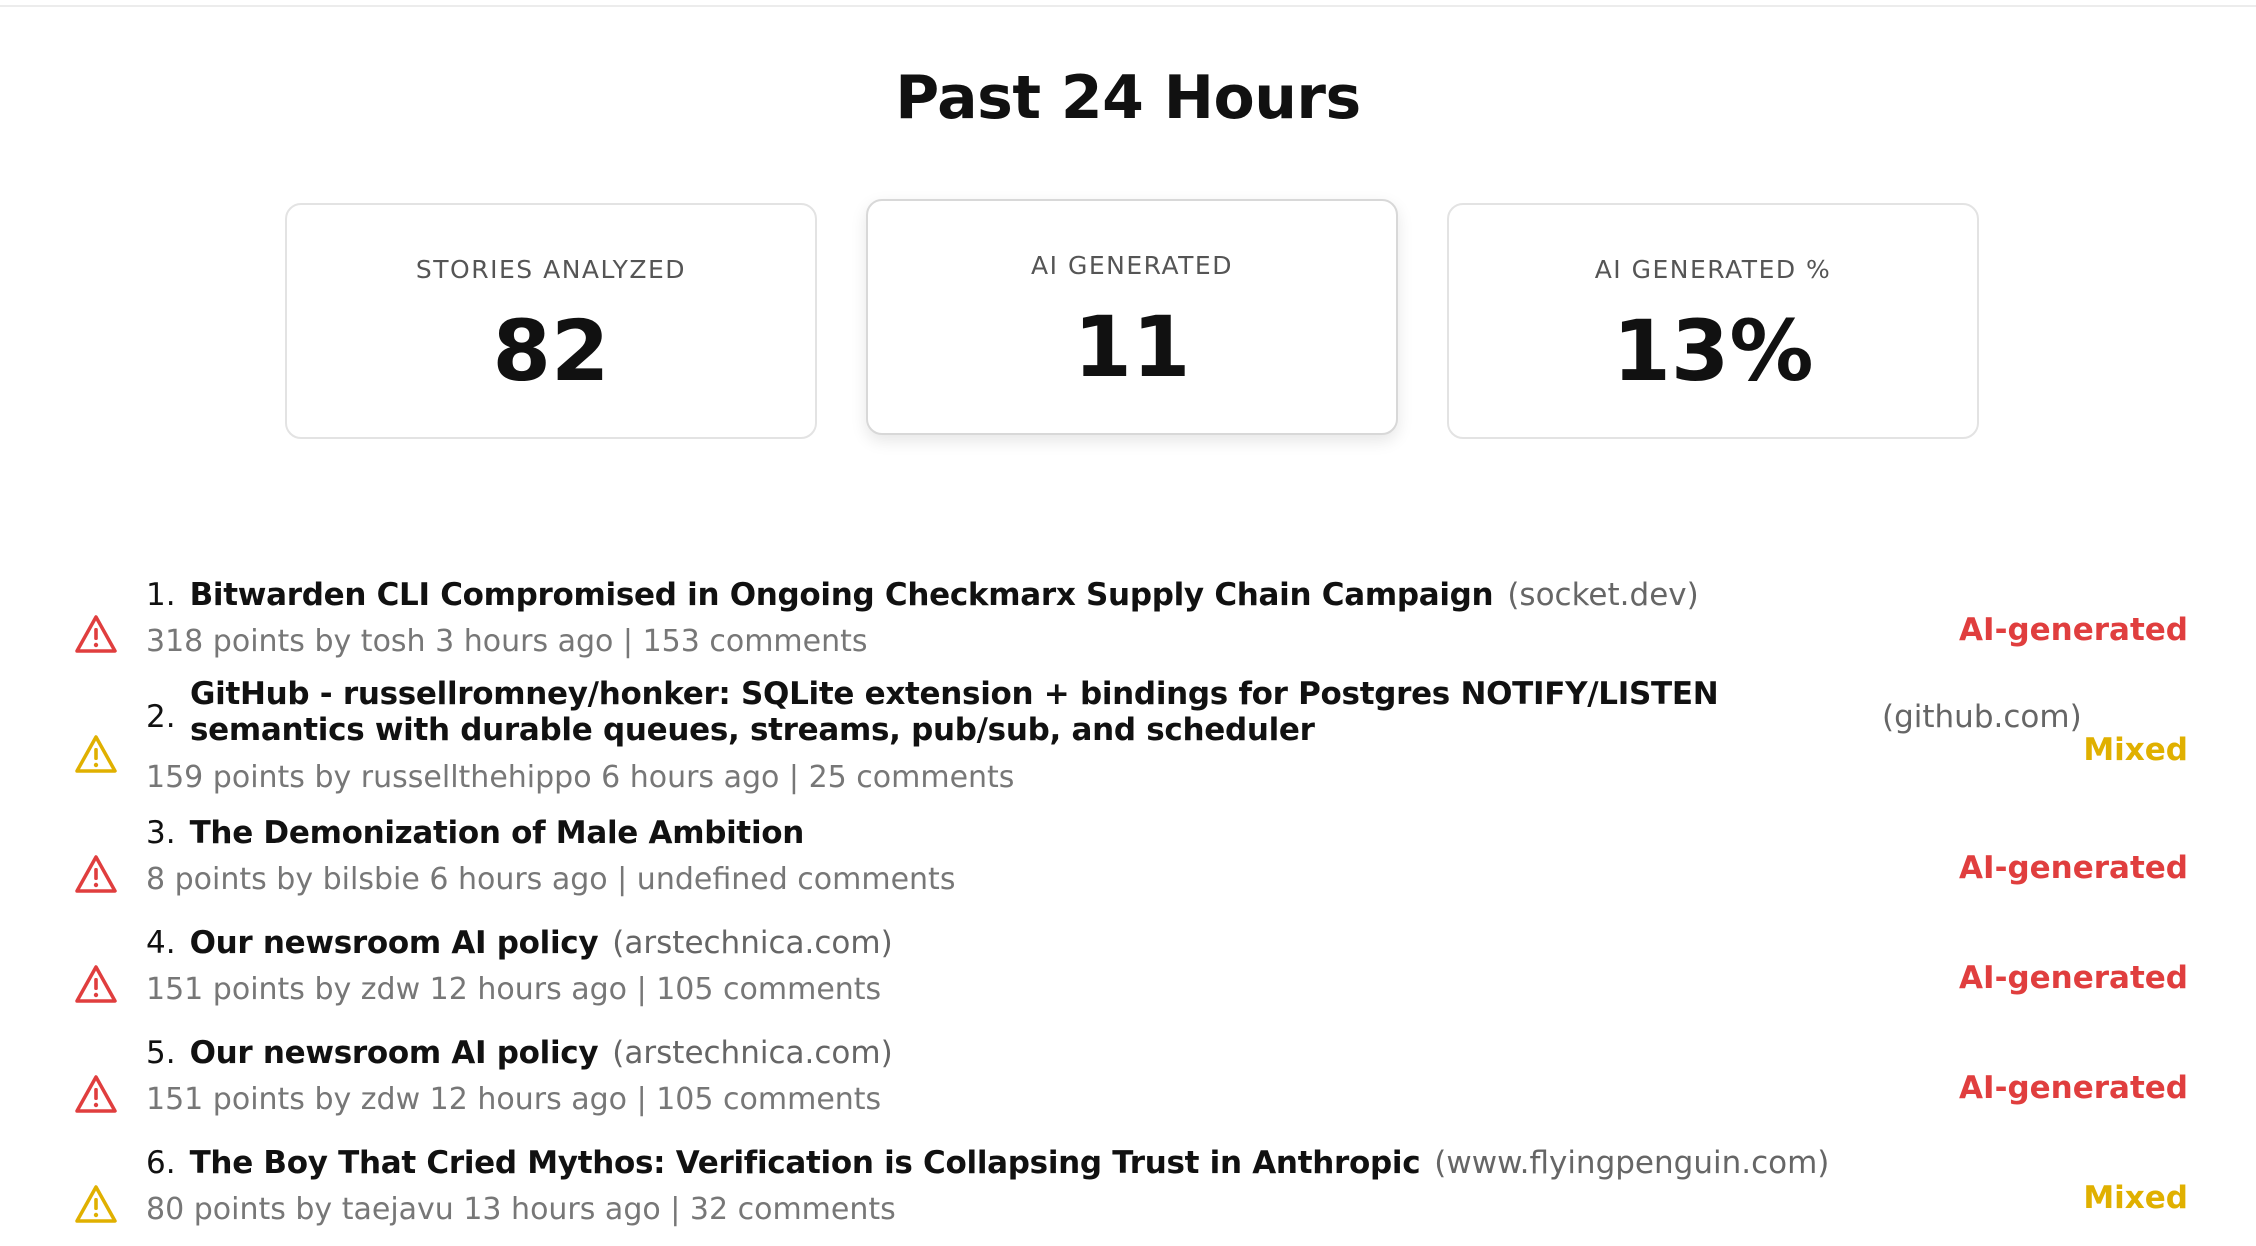 The image size is (2256, 1246). What do you see at coordinates (551, 269) in the screenshot?
I see `stat-label: STORIES ANALYZED` at bounding box center [551, 269].